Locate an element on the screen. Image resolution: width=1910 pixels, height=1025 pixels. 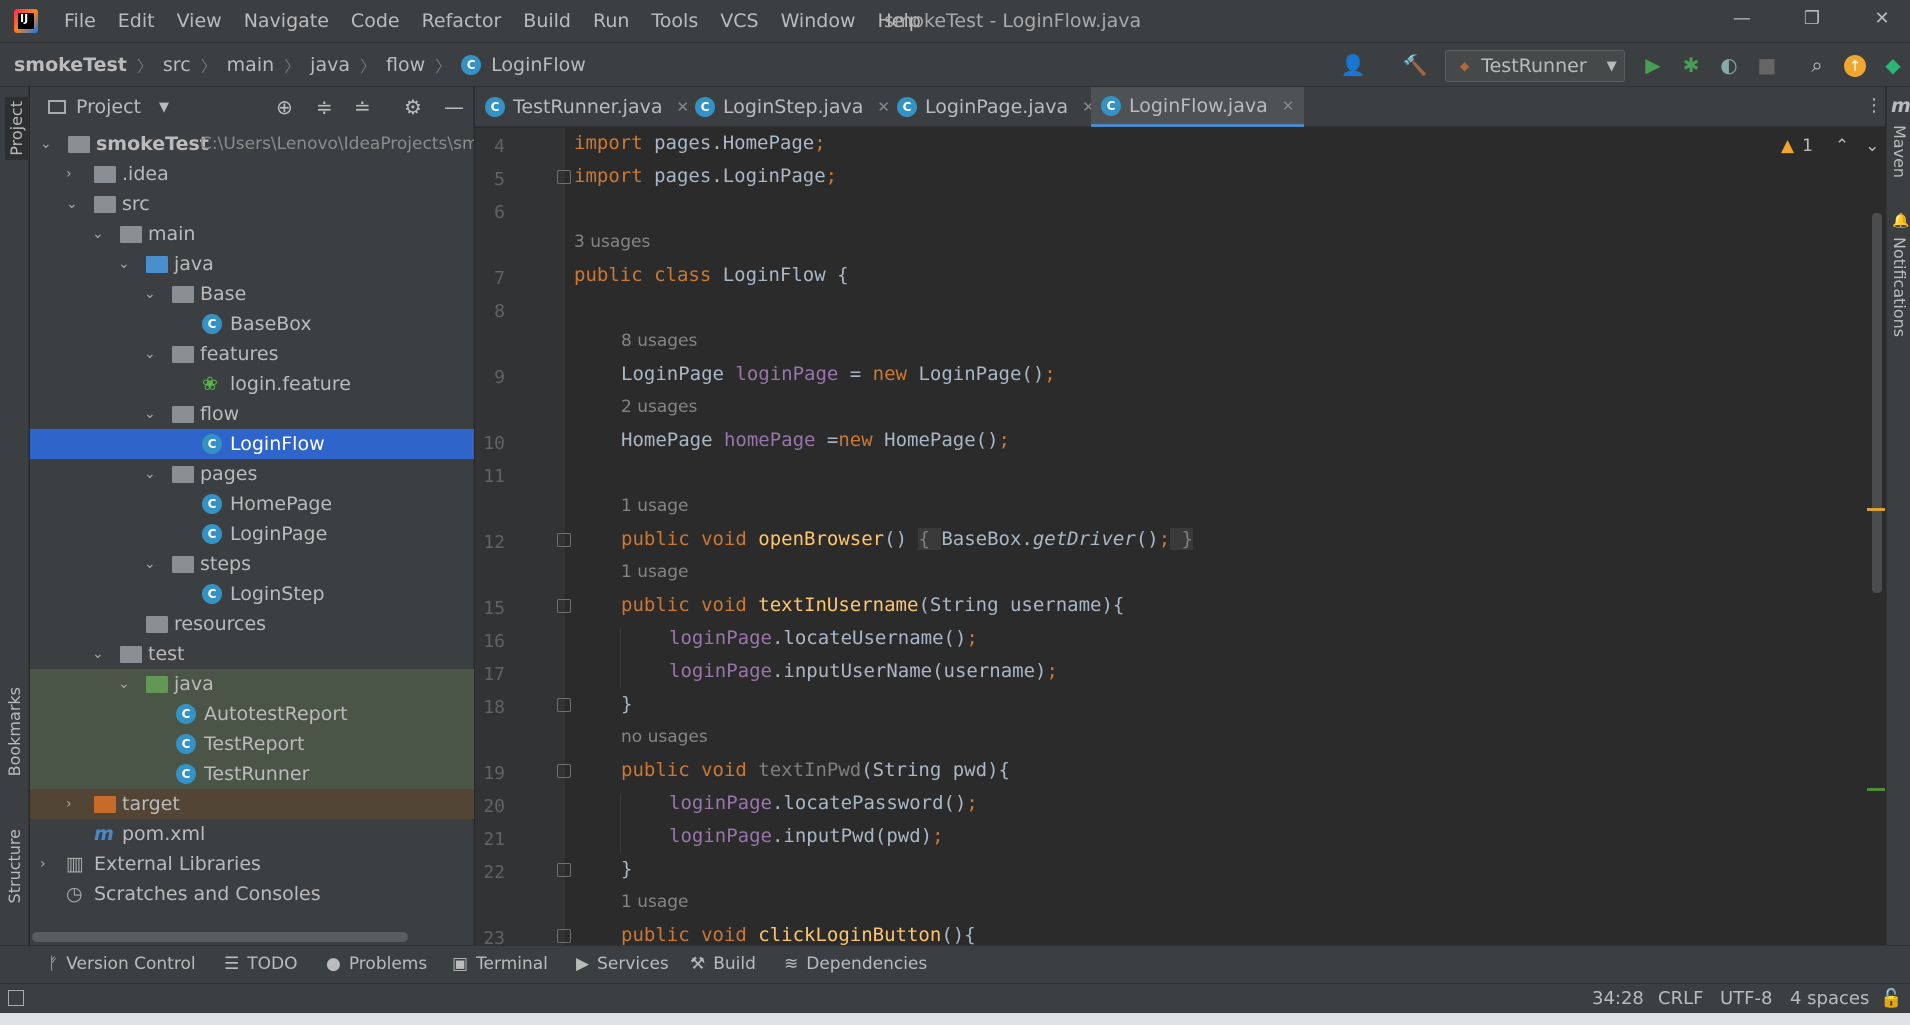
bookmarks-tool-tab: Bookmarks is located at coordinates (14, 731).